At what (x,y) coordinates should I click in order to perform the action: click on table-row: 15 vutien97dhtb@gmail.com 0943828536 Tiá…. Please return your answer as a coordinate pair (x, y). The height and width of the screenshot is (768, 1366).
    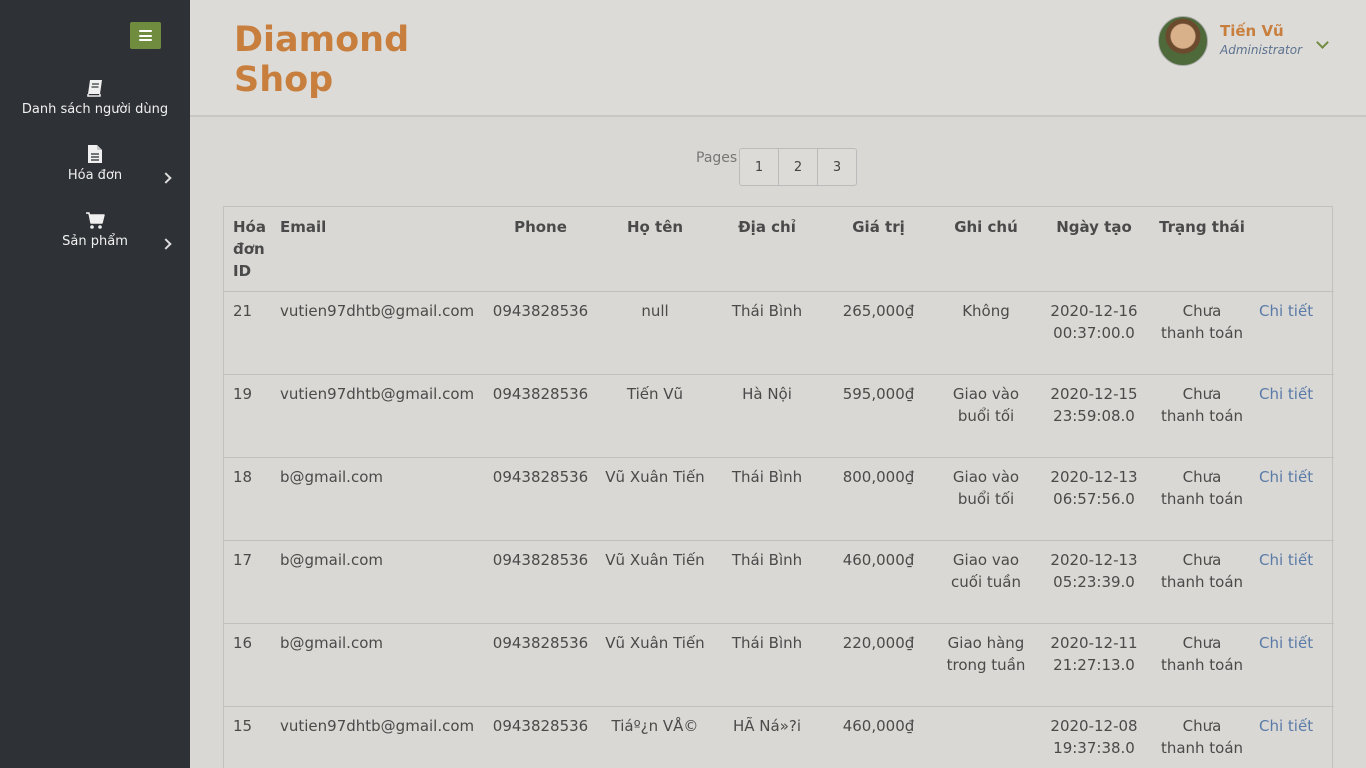
    Looking at the image, I should click on (779, 737).